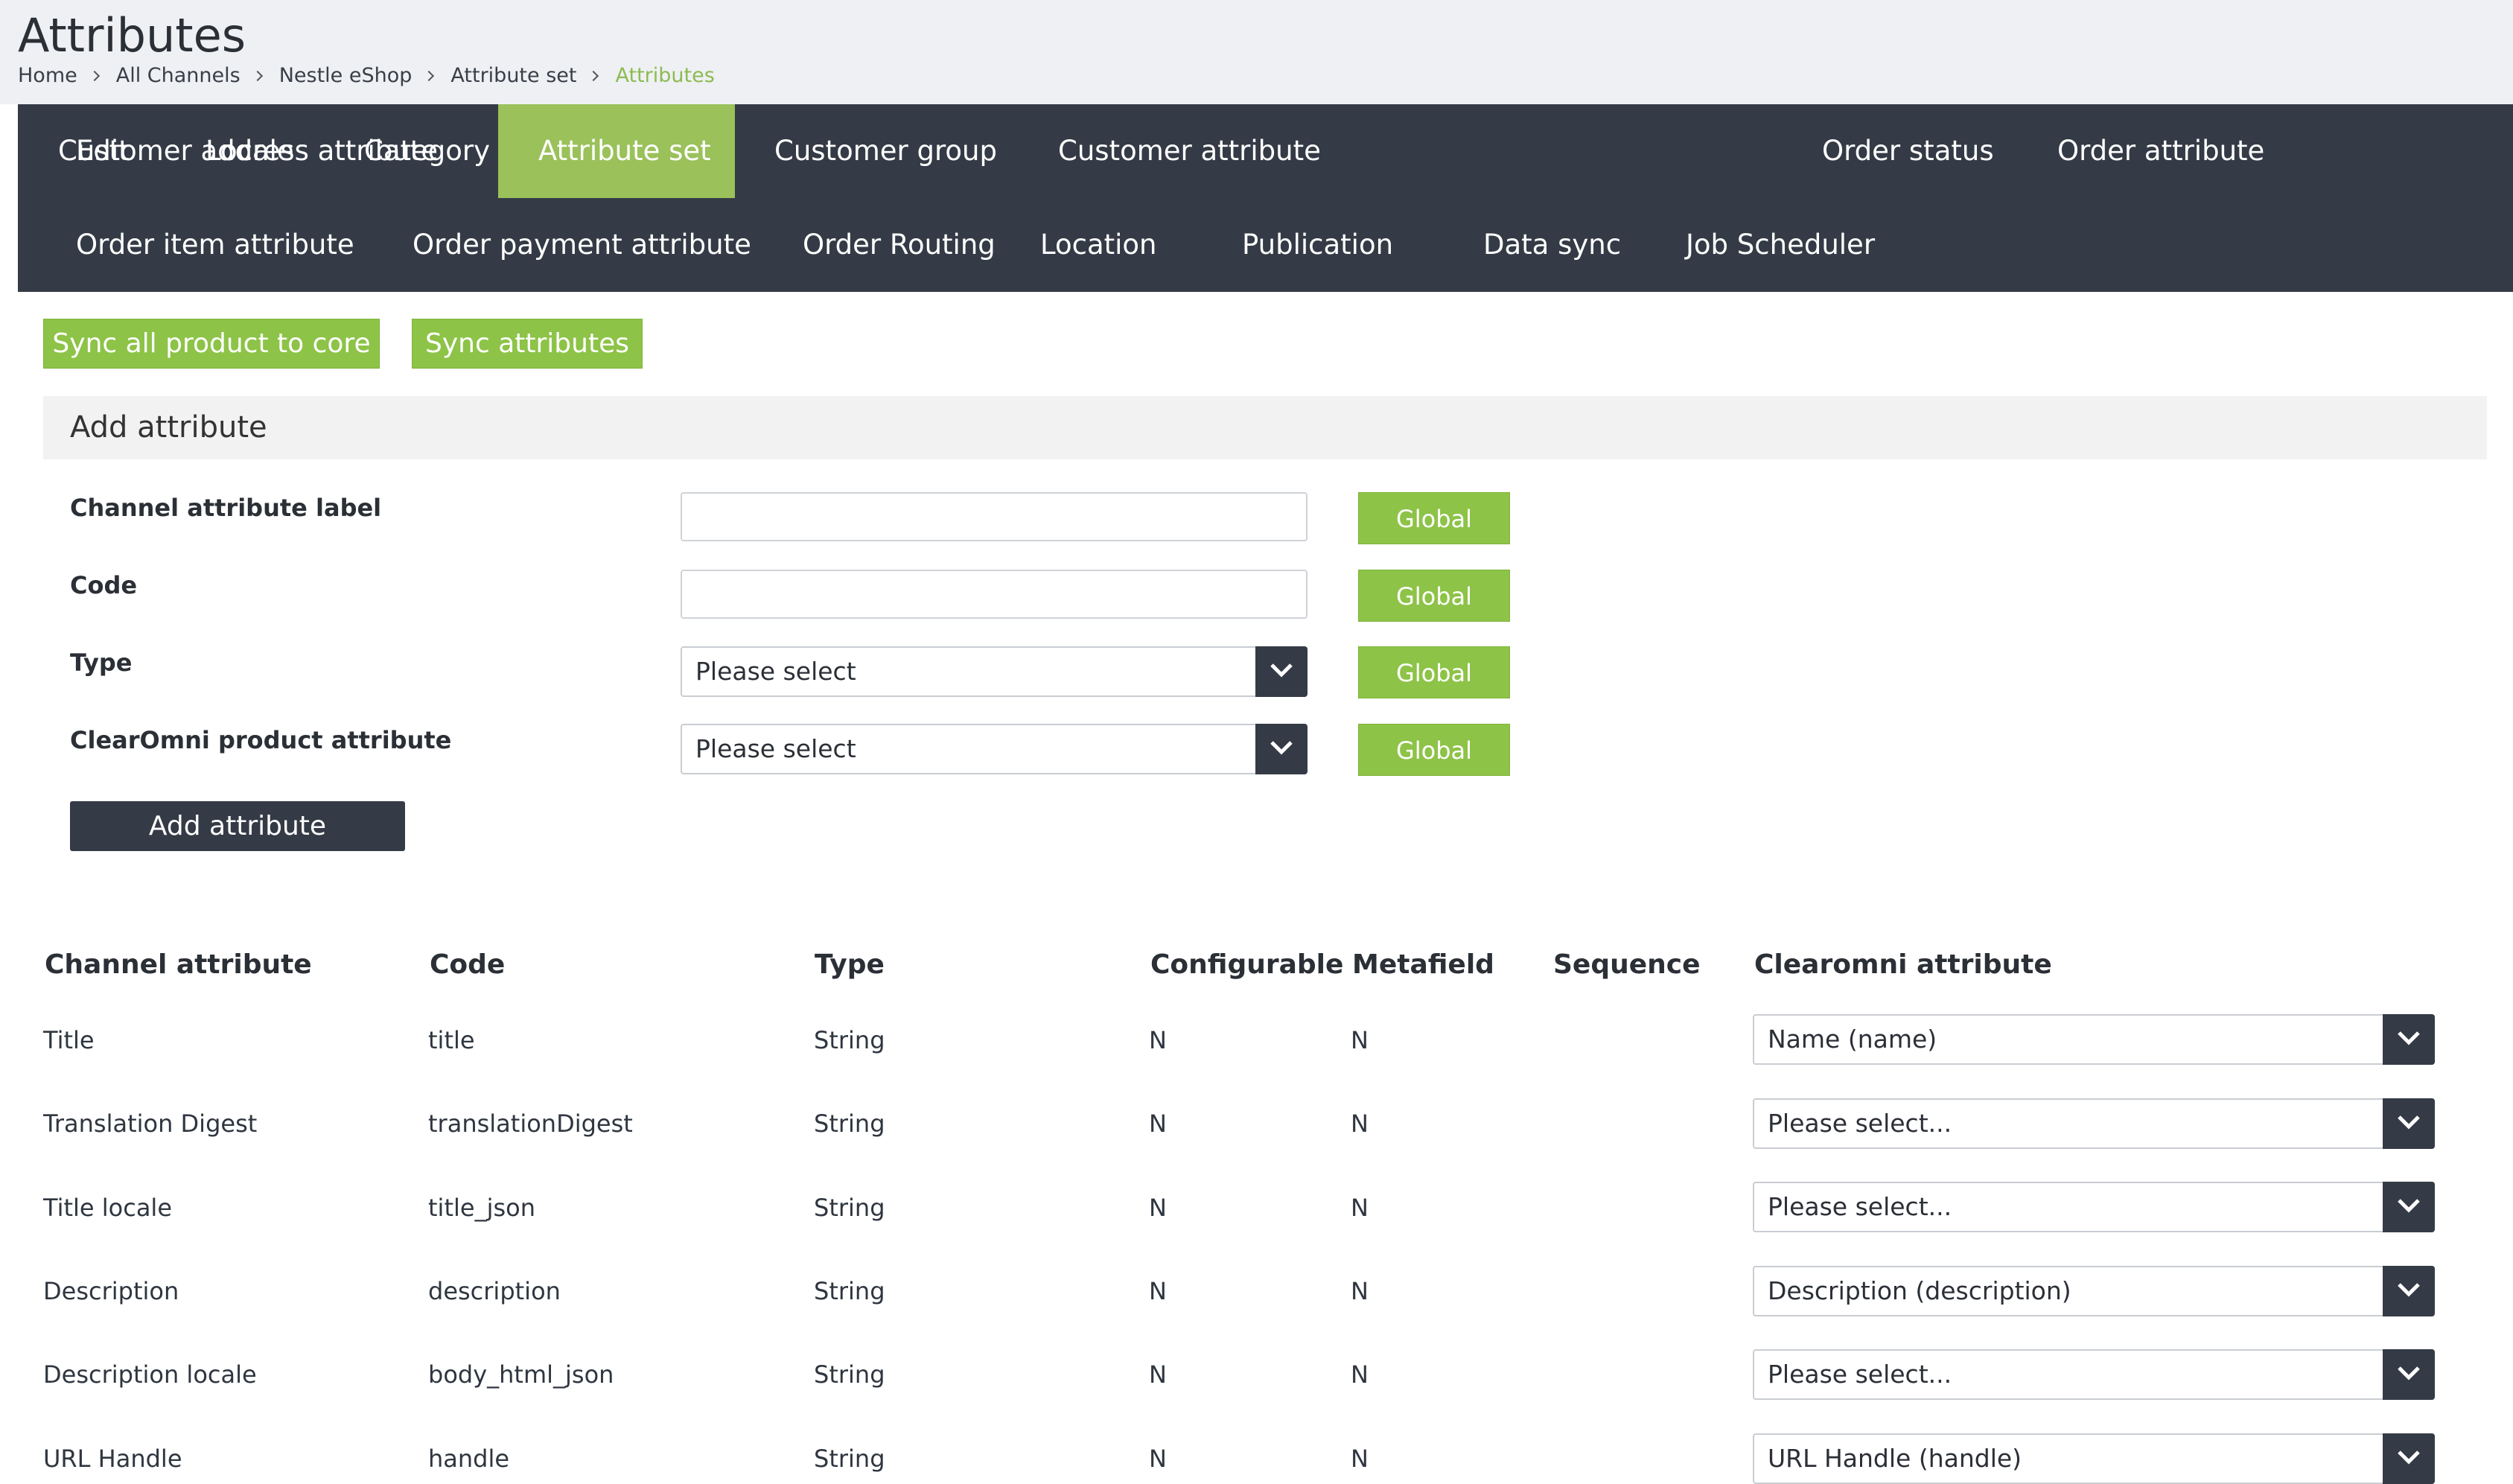 This screenshot has height=1484, width=2513. Describe the element at coordinates (994, 594) in the screenshot. I see `code-input` at that location.